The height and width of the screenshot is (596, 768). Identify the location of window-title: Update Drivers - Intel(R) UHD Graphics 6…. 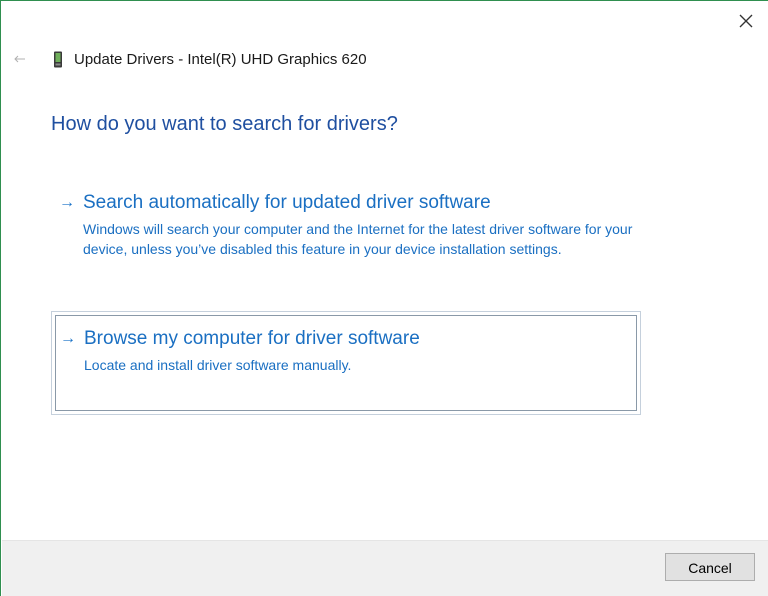
(220, 59).